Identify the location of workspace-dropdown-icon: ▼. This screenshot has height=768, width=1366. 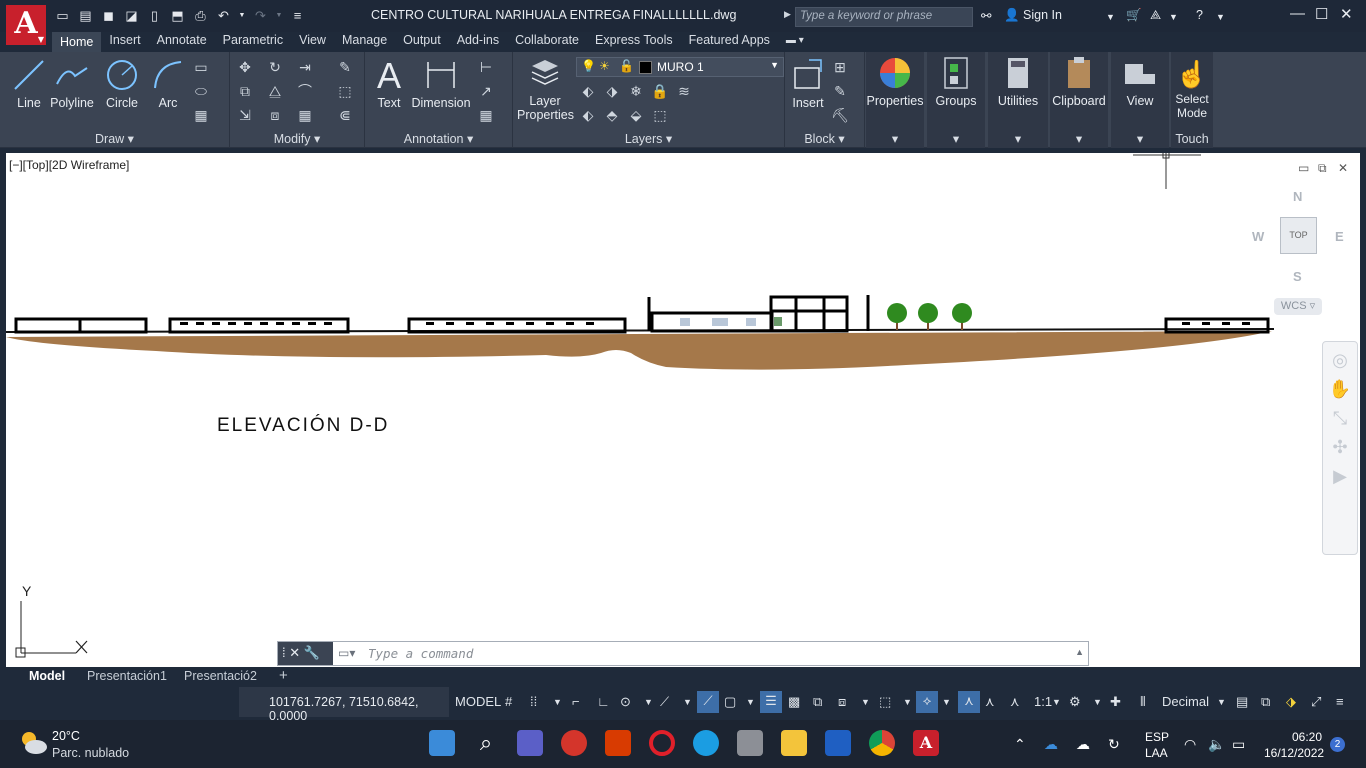
(1097, 702).